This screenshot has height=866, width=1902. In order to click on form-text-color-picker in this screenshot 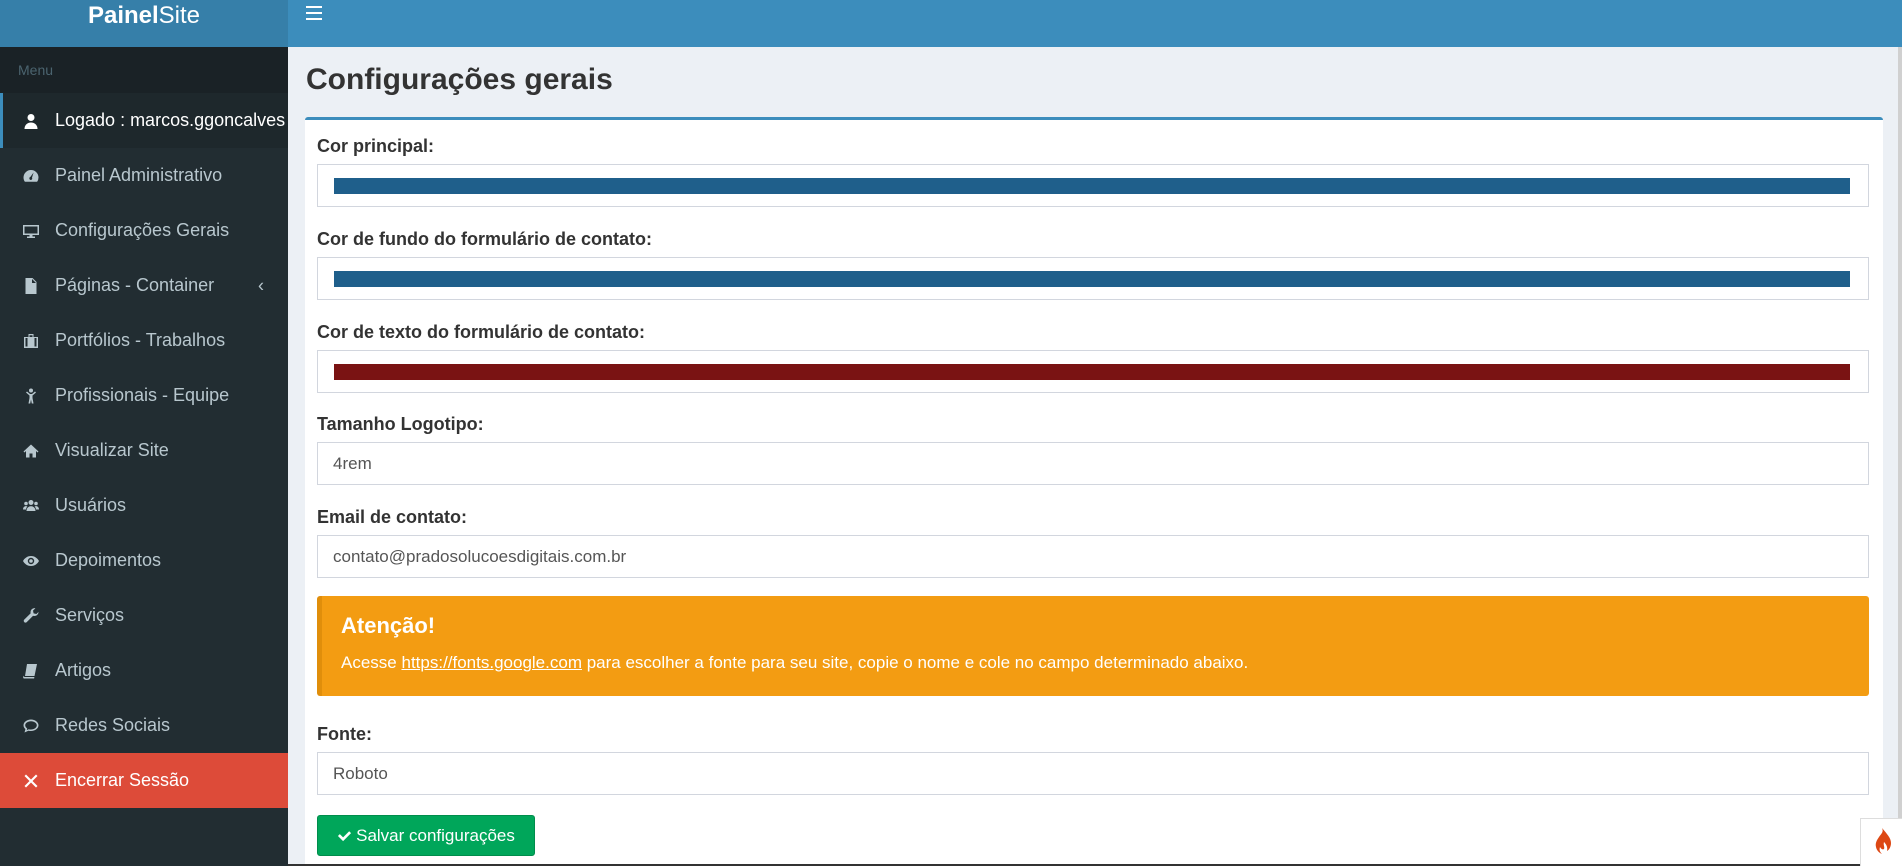, I will do `click(1093, 371)`.